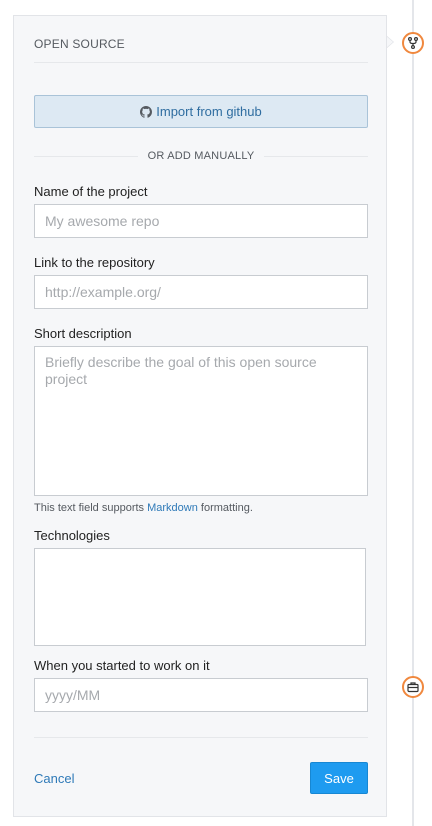  I want to click on fork-icon, so click(413, 43).